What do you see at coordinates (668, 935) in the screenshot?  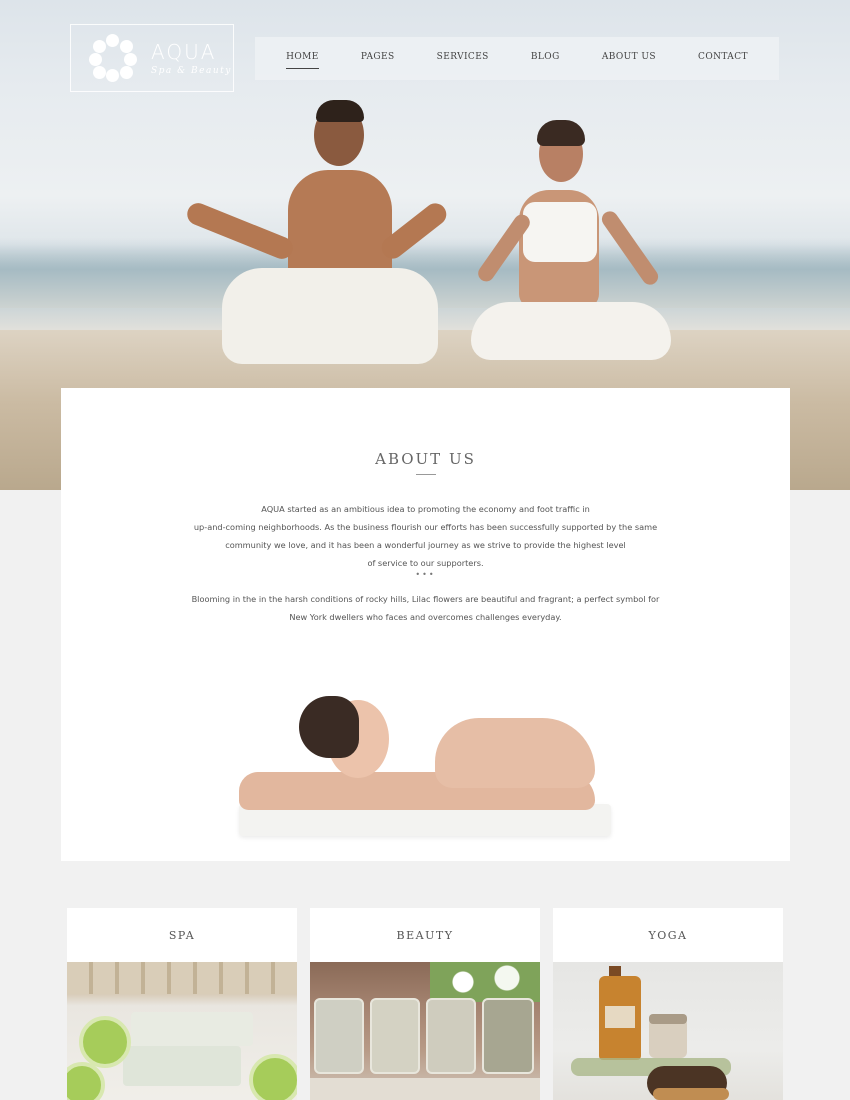 I see `card-title: YOGA` at bounding box center [668, 935].